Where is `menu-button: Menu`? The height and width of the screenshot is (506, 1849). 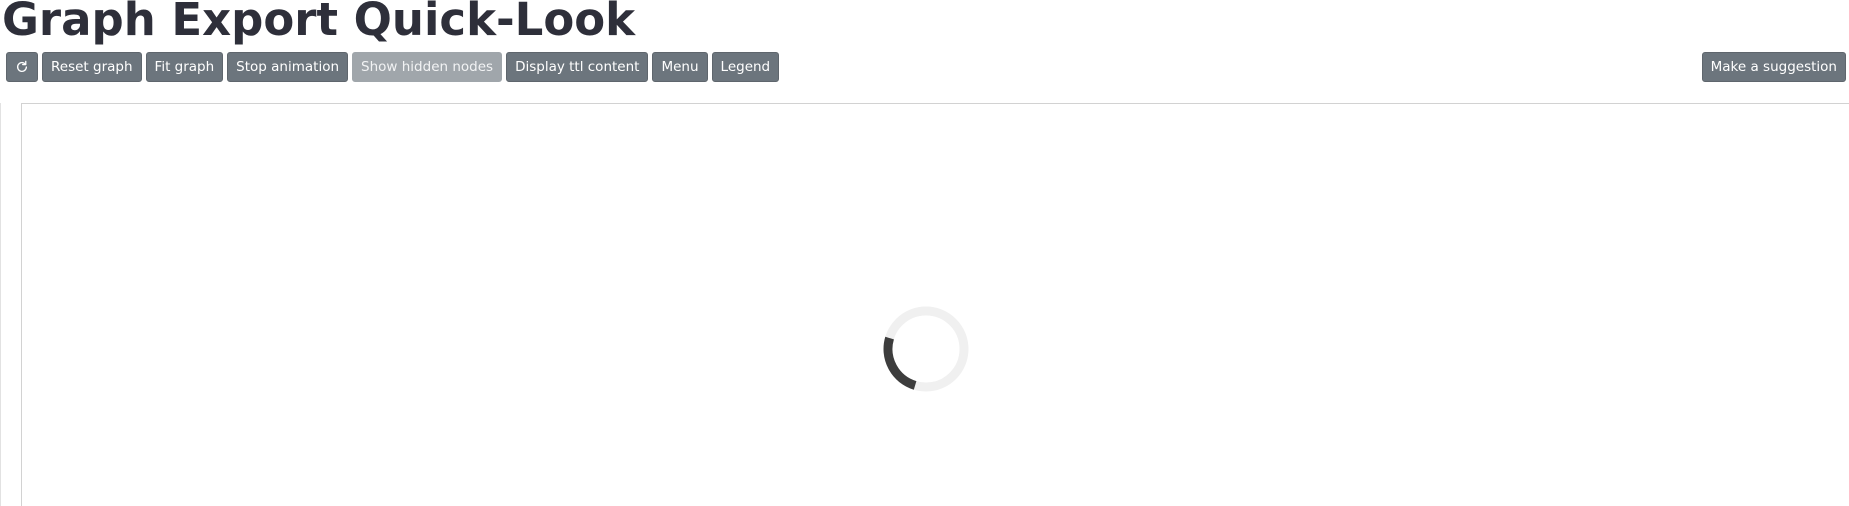
menu-button: Menu is located at coordinates (680, 67).